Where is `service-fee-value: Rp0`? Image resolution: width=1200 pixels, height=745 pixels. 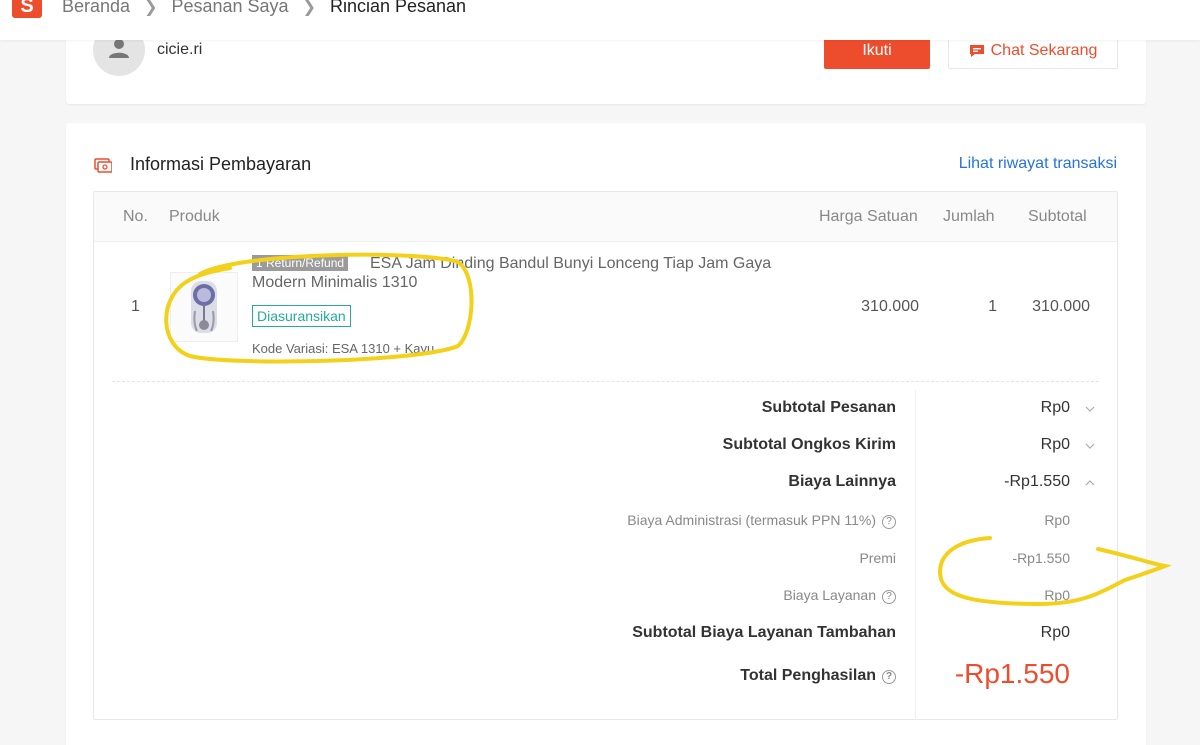
service-fee-value: Rp0 is located at coordinates (1057, 595).